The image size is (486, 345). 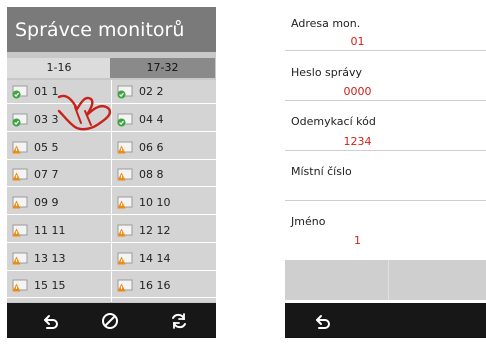 What do you see at coordinates (357, 240) in the screenshot?
I see `field-value: 1` at bounding box center [357, 240].